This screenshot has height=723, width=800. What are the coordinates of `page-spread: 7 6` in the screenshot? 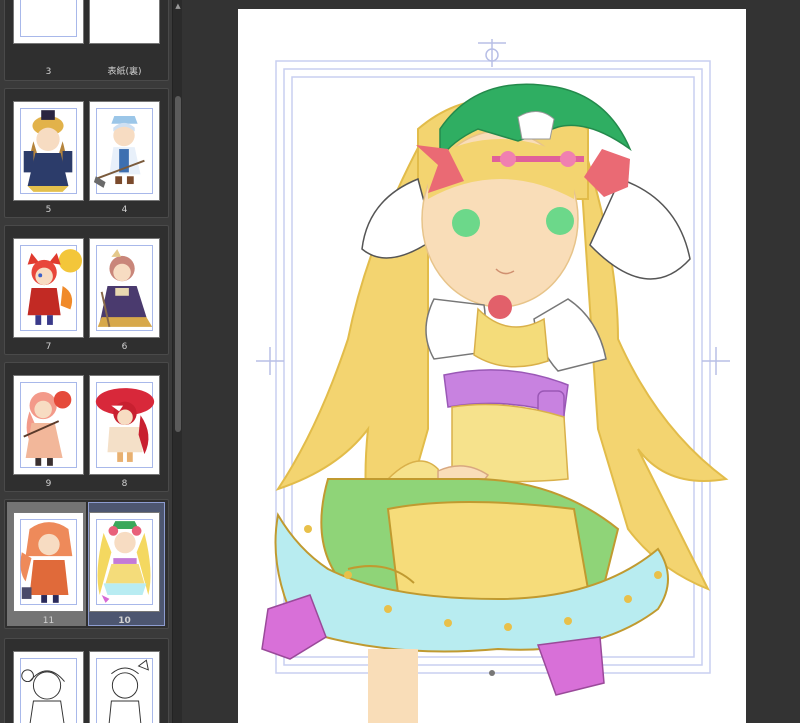 It's located at (86, 290).